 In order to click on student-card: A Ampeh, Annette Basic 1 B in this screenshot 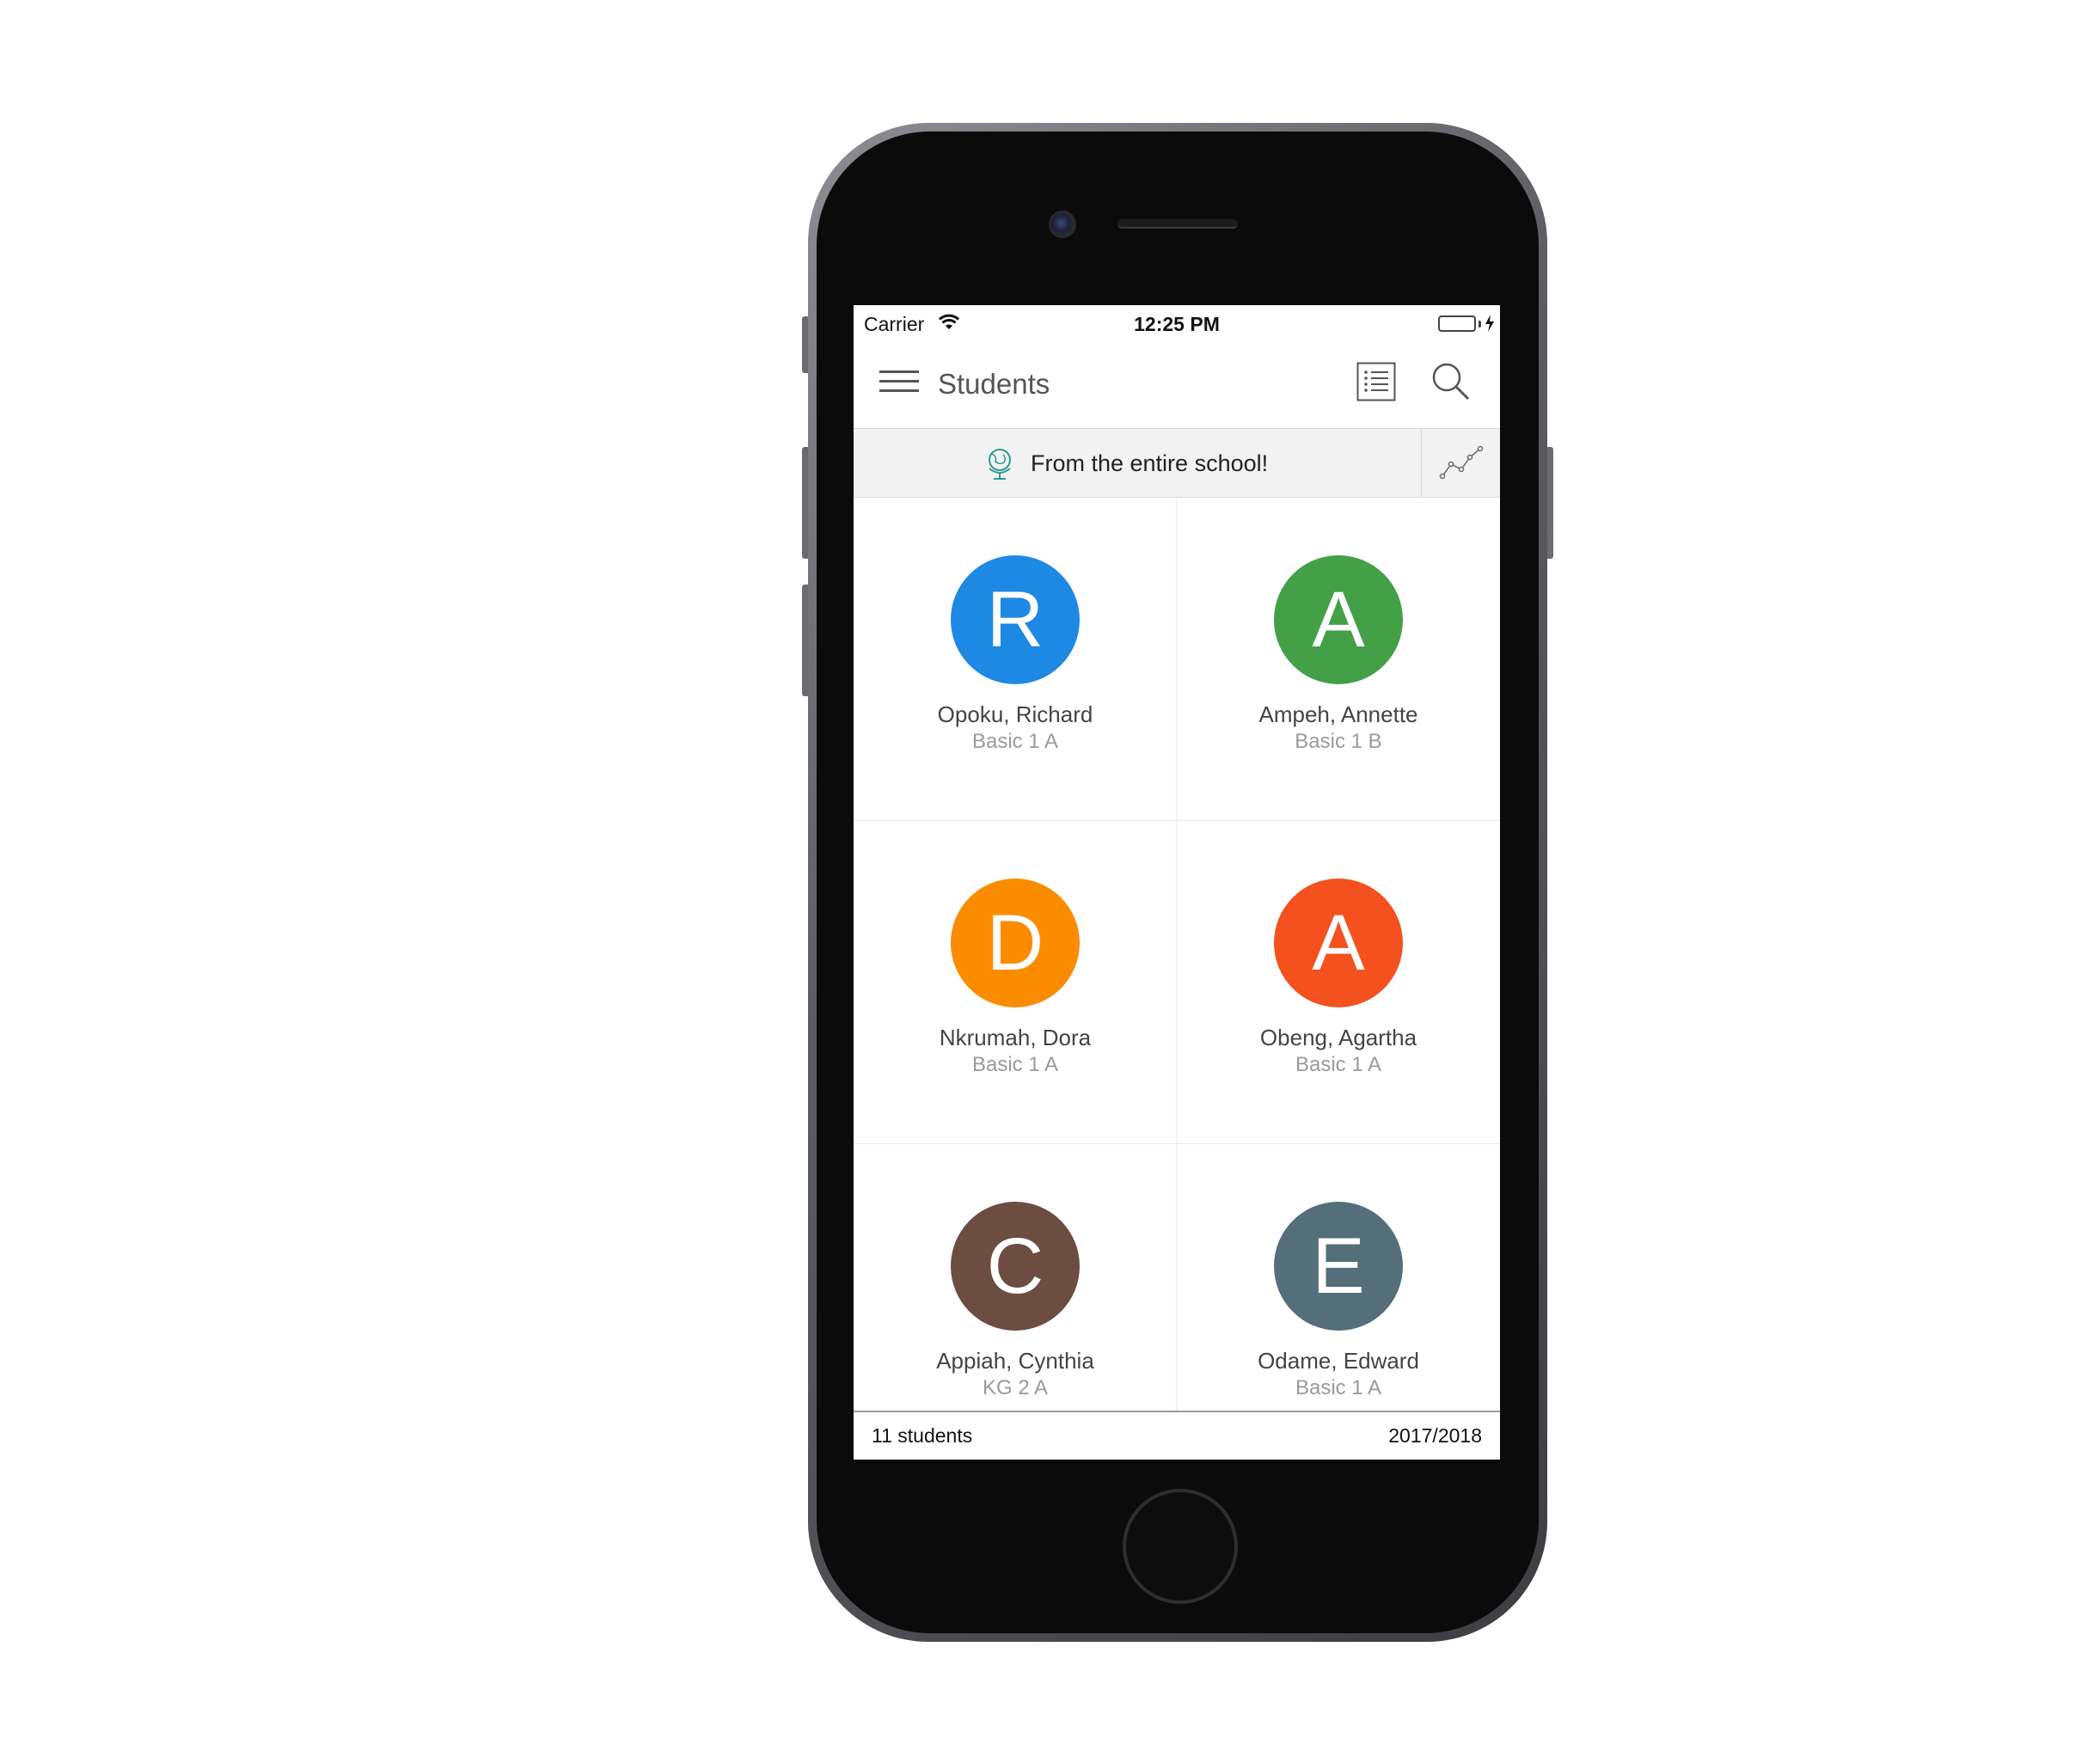, I will do `click(1338, 660)`.